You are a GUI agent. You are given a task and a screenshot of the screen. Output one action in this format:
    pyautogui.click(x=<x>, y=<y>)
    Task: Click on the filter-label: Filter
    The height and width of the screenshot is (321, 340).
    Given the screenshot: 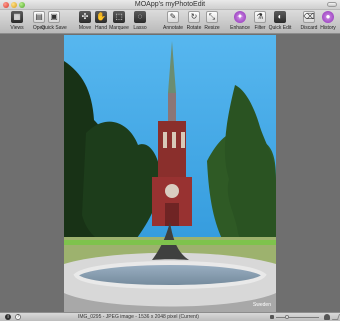 What is the action you would take?
    pyautogui.click(x=260, y=28)
    